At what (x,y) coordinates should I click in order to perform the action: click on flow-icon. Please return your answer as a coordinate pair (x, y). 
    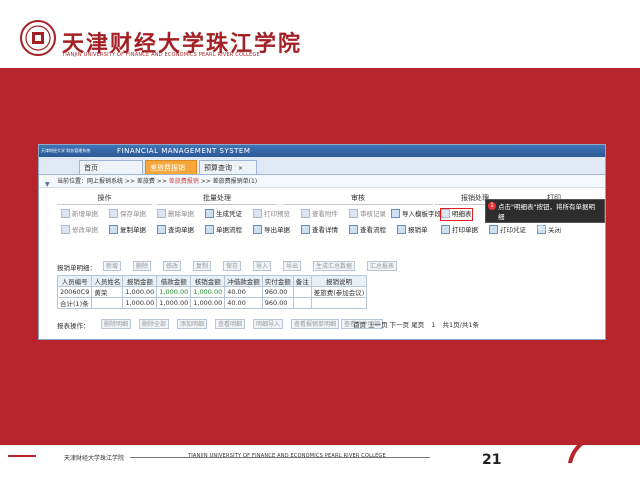
    Looking at the image, I should click on (209, 229).